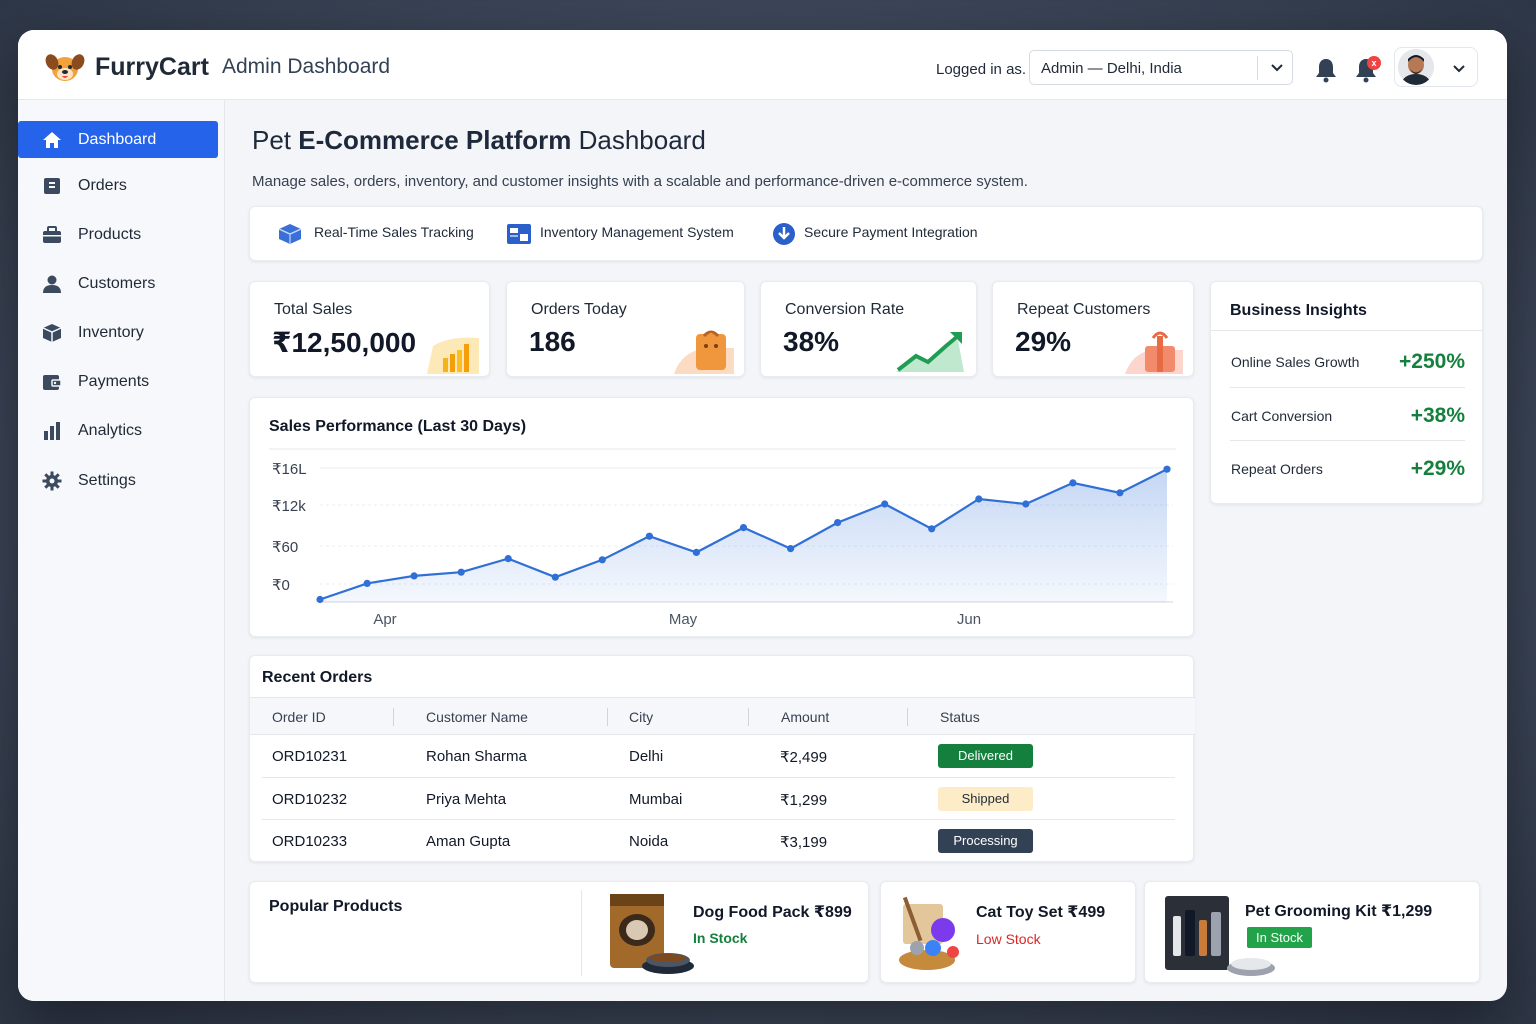 This screenshot has height=1024, width=1536. I want to click on stock-status: Low Stock, so click(1008, 939).